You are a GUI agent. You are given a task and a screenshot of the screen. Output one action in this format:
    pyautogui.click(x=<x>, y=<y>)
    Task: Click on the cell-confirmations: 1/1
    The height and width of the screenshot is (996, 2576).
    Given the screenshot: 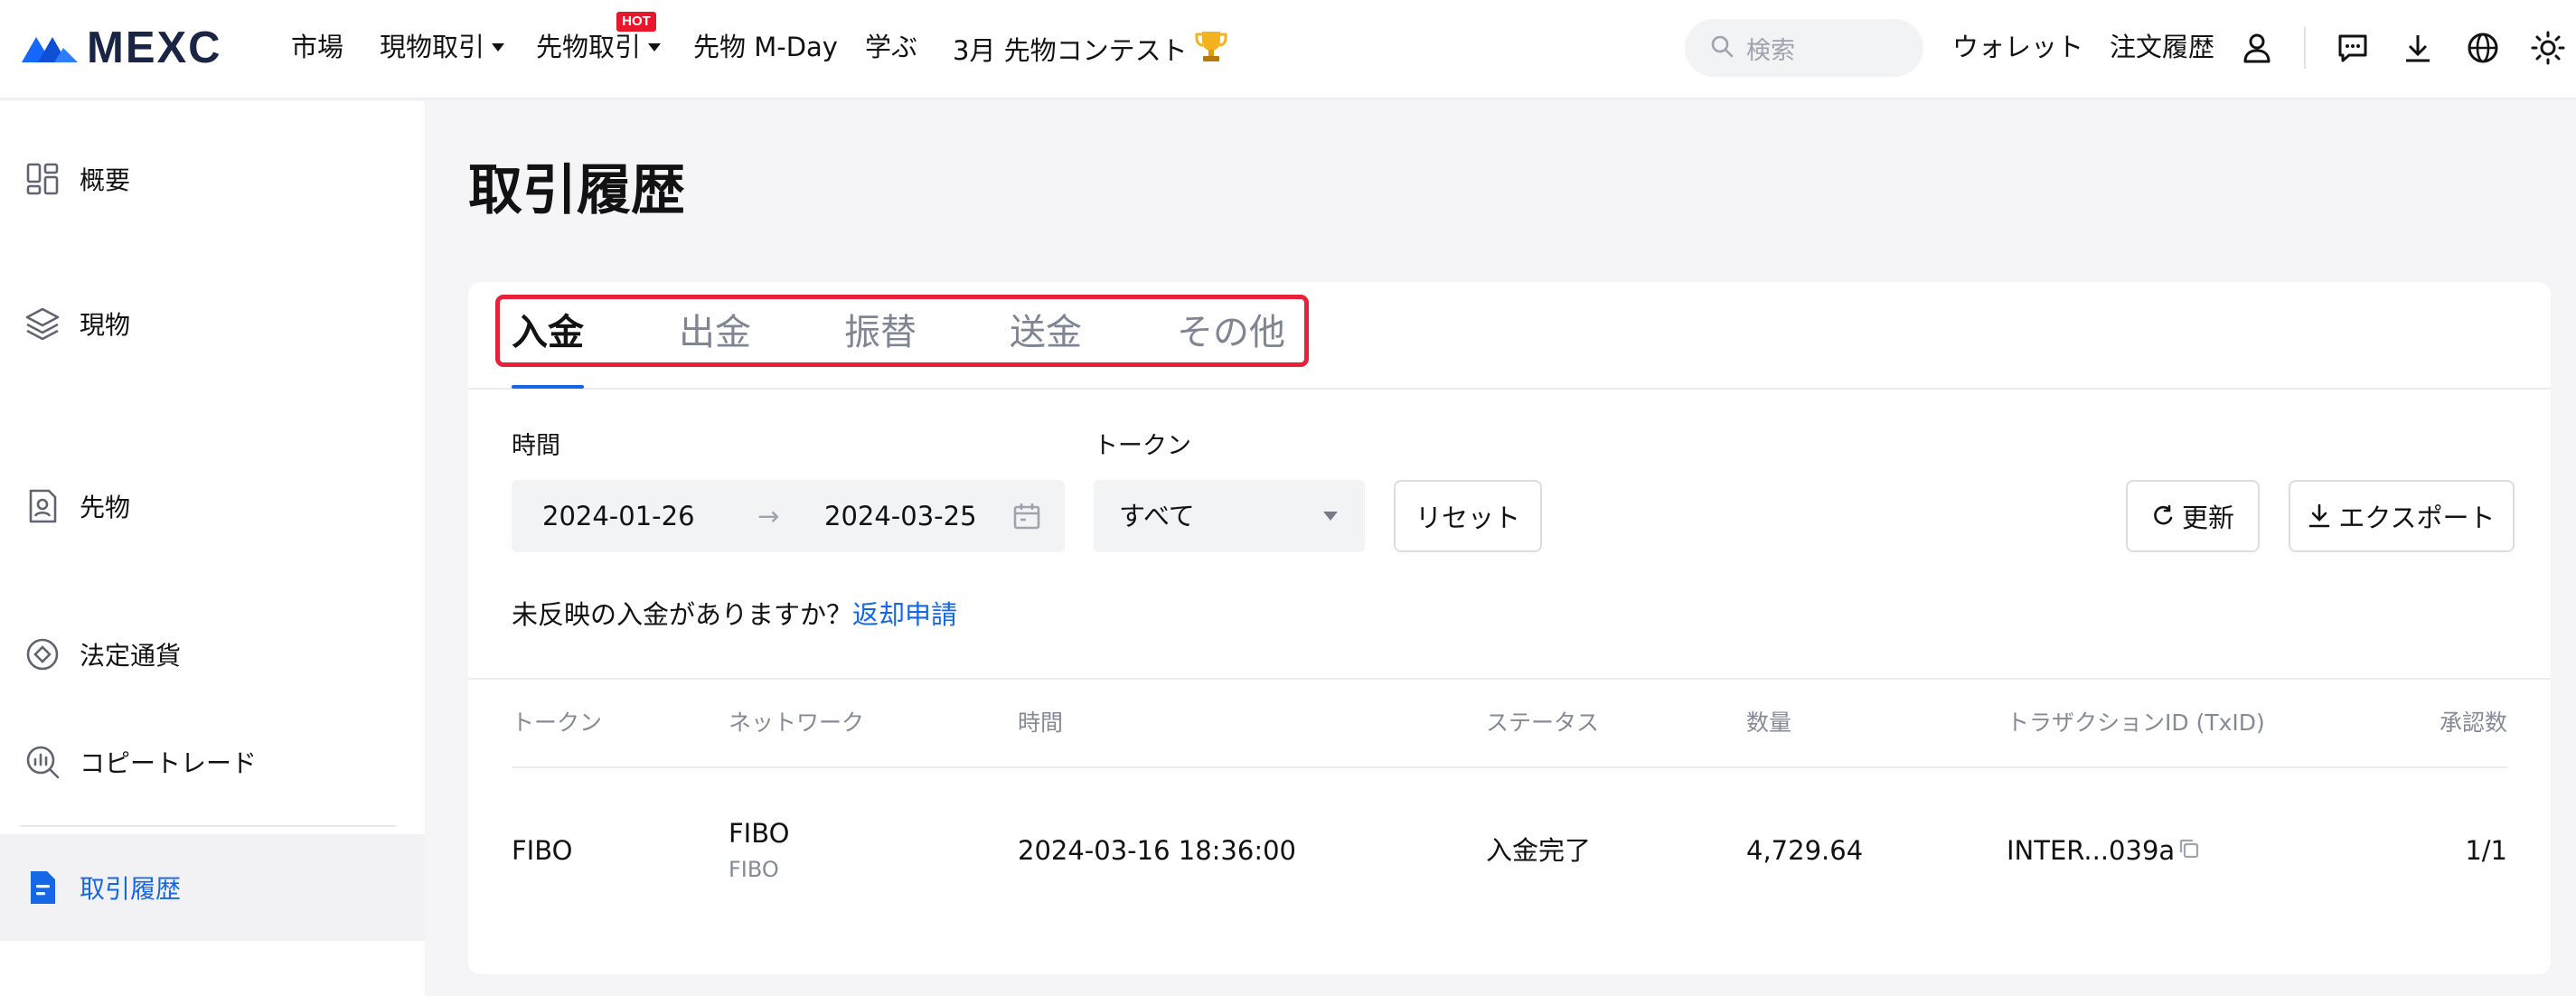 What is the action you would take?
    pyautogui.click(x=2486, y=850)
    